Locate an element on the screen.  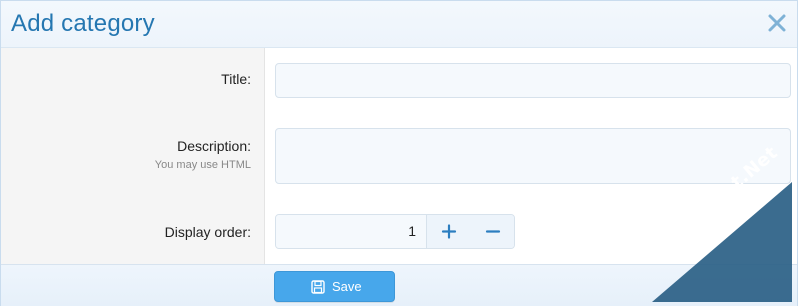
increment-button is located at coordinates (449, 231).